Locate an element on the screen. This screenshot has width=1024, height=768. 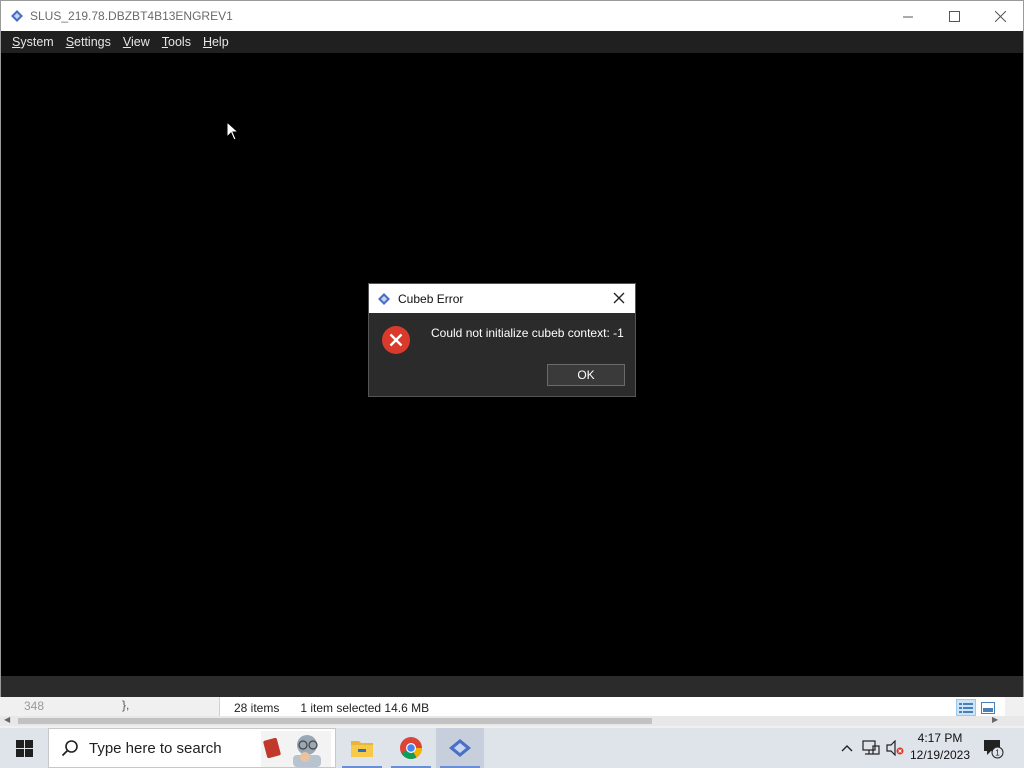
selection-info: 1 item selected 14.6 MB is located at coordinates (365, 707).